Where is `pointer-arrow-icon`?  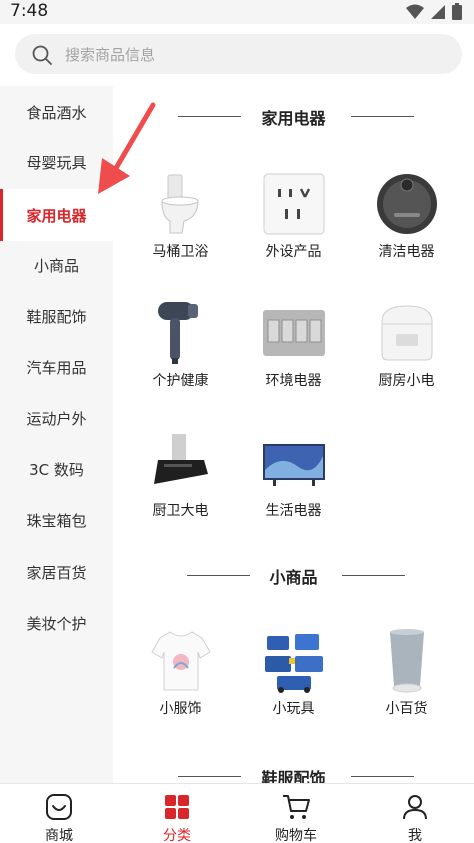
pointer-arrow-icon is located at coordinates (127, 148).